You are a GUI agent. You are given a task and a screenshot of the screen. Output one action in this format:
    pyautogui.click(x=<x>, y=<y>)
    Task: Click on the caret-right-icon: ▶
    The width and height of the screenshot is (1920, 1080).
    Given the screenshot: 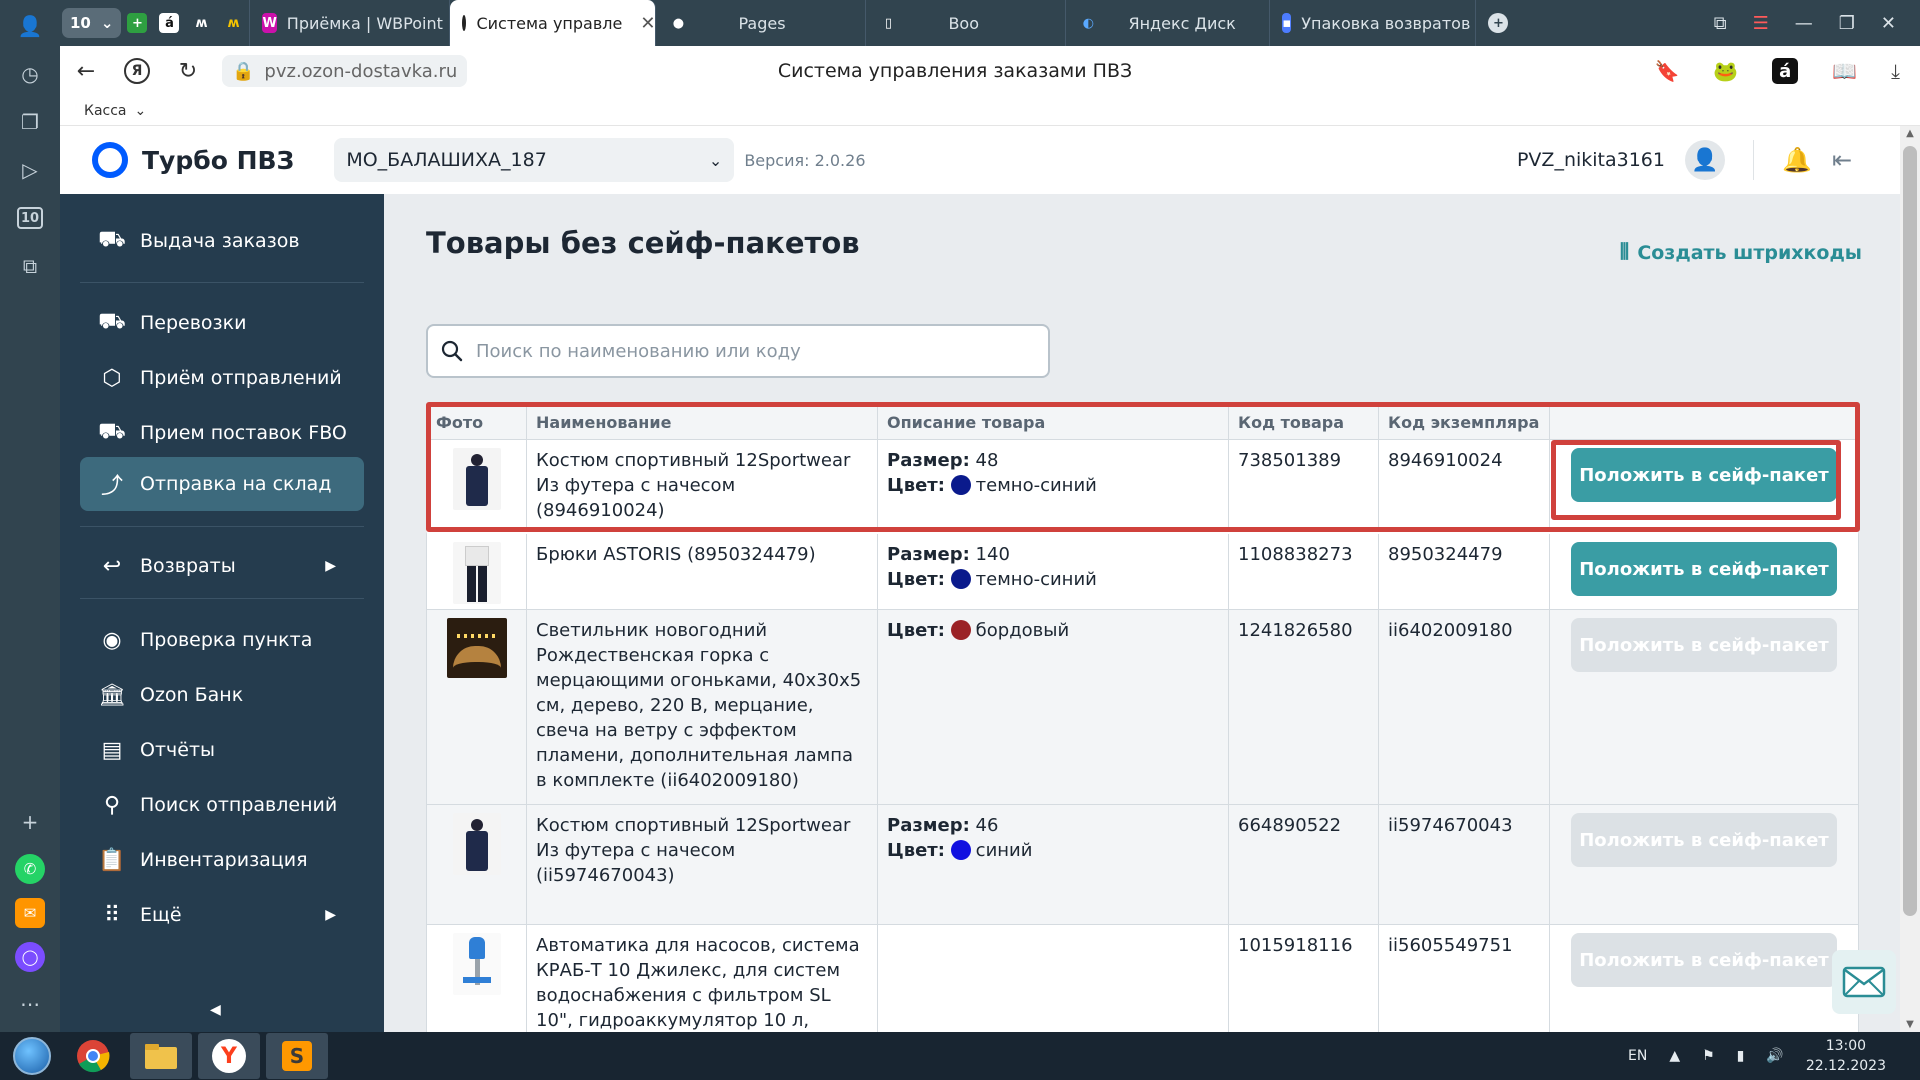 What is the action you would take?
    pyautogui.click(x=330, y=915)
    